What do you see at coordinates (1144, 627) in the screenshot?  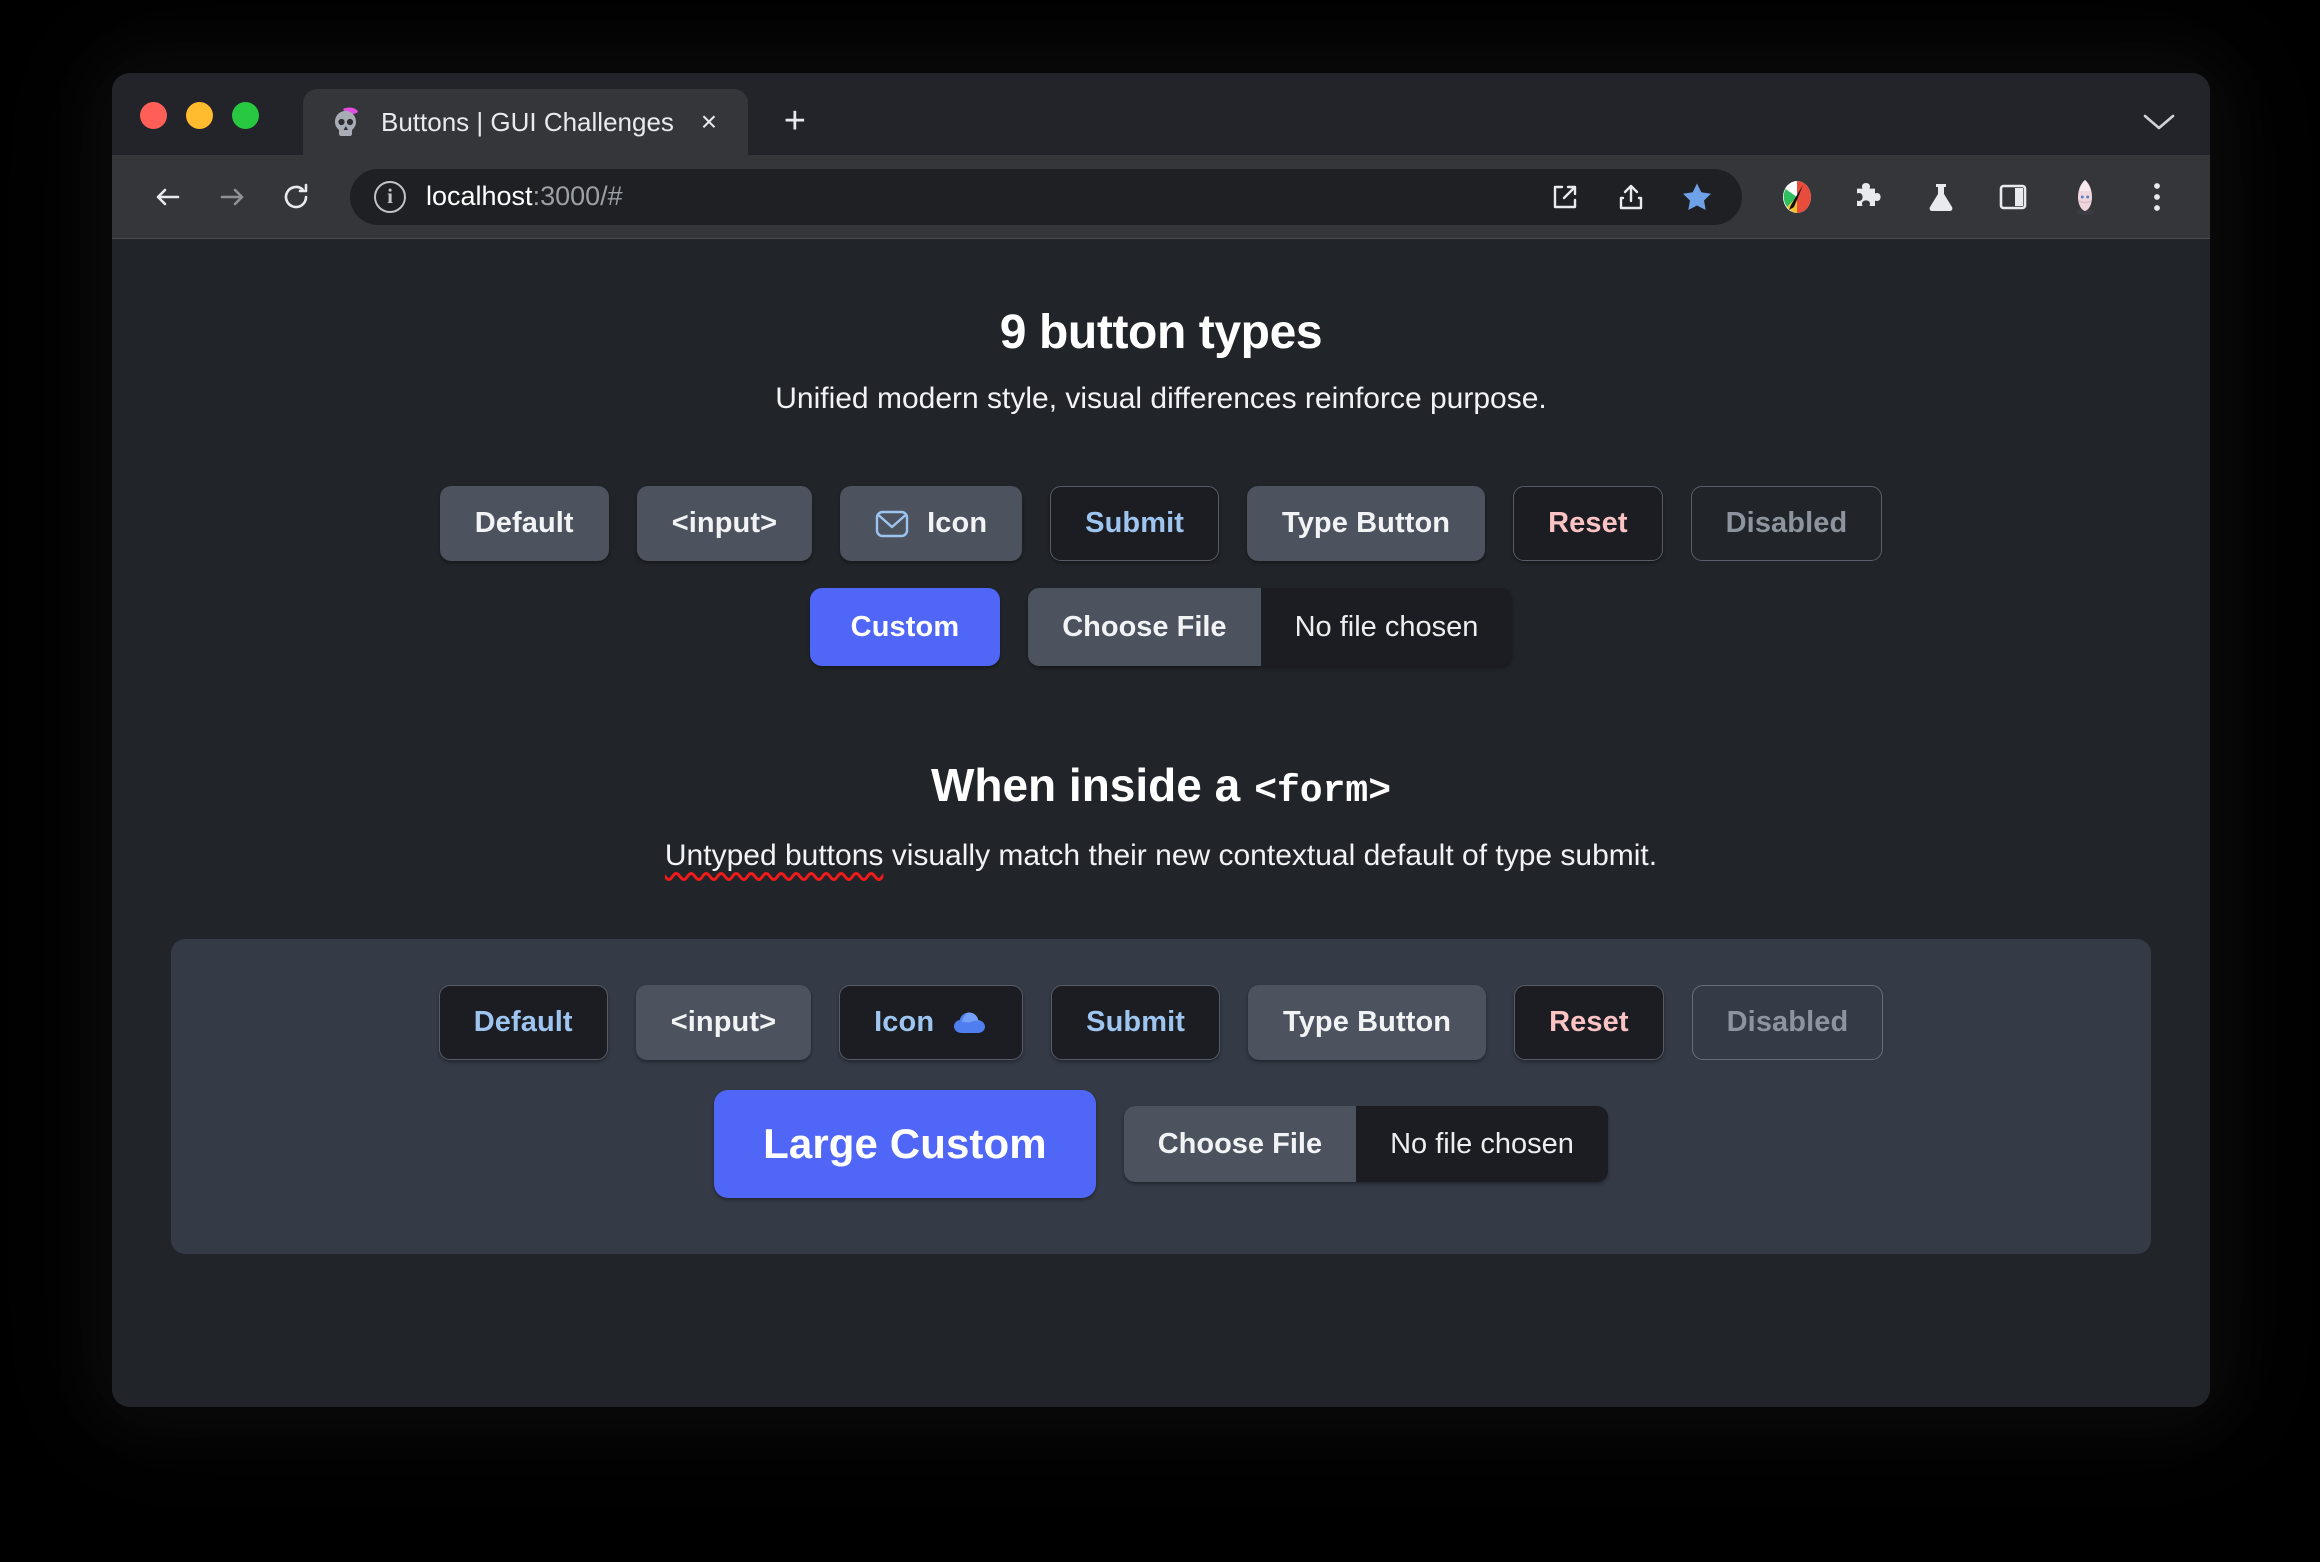 I see `choose-file-button: Choose File` at bounding box center [1144, 627].